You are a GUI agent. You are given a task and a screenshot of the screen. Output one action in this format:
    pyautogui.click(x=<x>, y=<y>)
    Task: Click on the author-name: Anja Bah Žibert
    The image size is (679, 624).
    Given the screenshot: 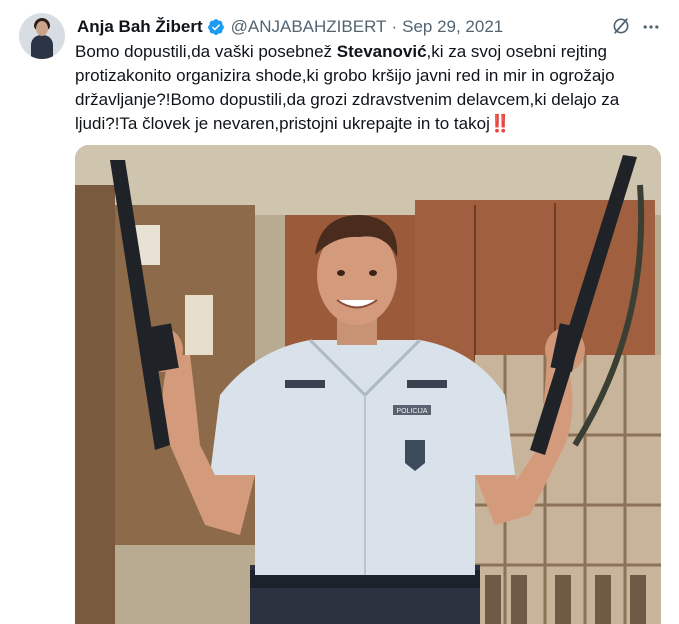 What is the action you would take?
    pyautogui.click(x=140, y=27)
    